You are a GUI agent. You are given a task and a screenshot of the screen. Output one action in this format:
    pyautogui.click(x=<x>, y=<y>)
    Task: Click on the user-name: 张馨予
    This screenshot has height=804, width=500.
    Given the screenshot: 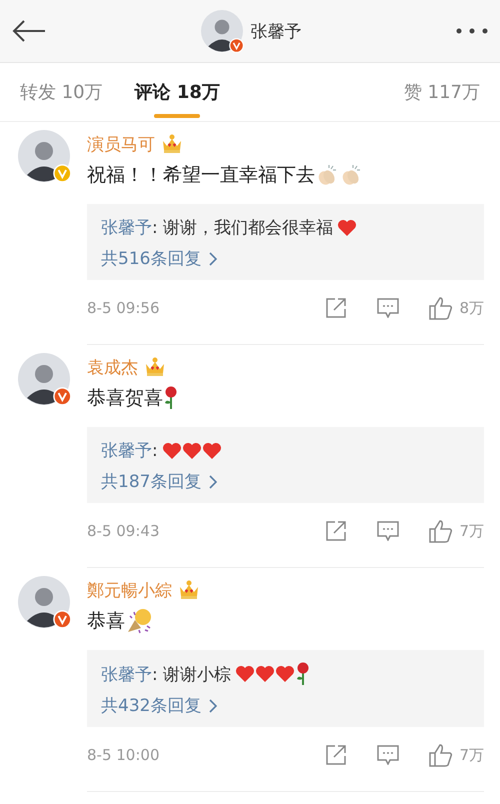 What is the action you would take?
    pyautogui.click(x=276, y=31)
    